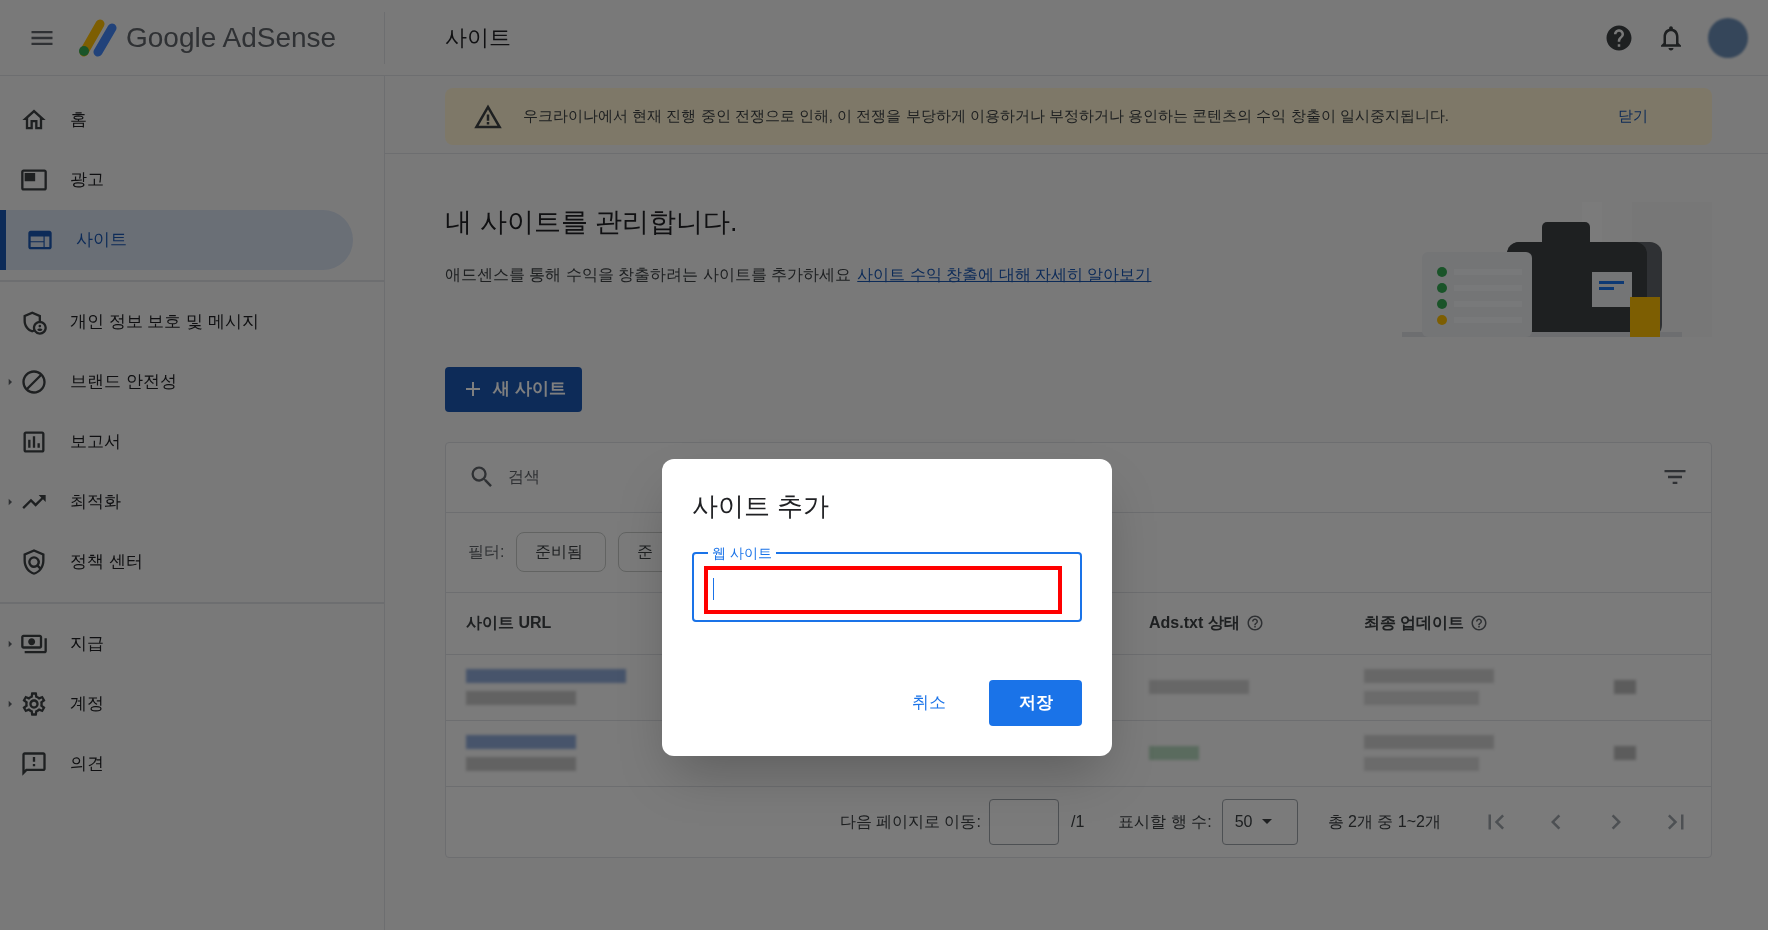  I want to click on page-number-field, so click(1023, 821).